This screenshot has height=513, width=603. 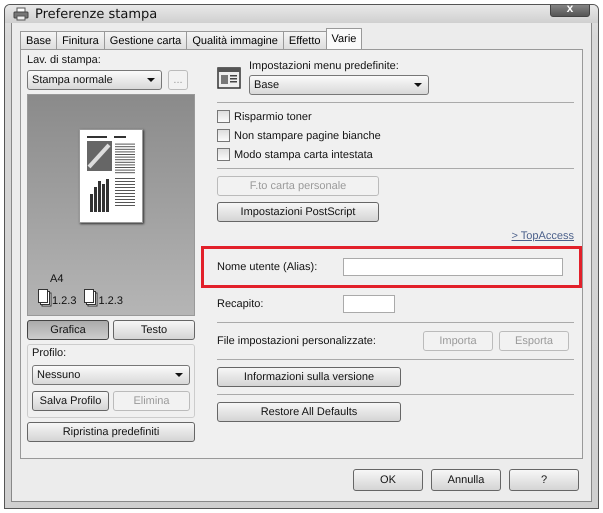 What do you see at coordinates (388, 480) in the screenshot?
I see `dialog-button: OK` at bounding box center [388, 480].